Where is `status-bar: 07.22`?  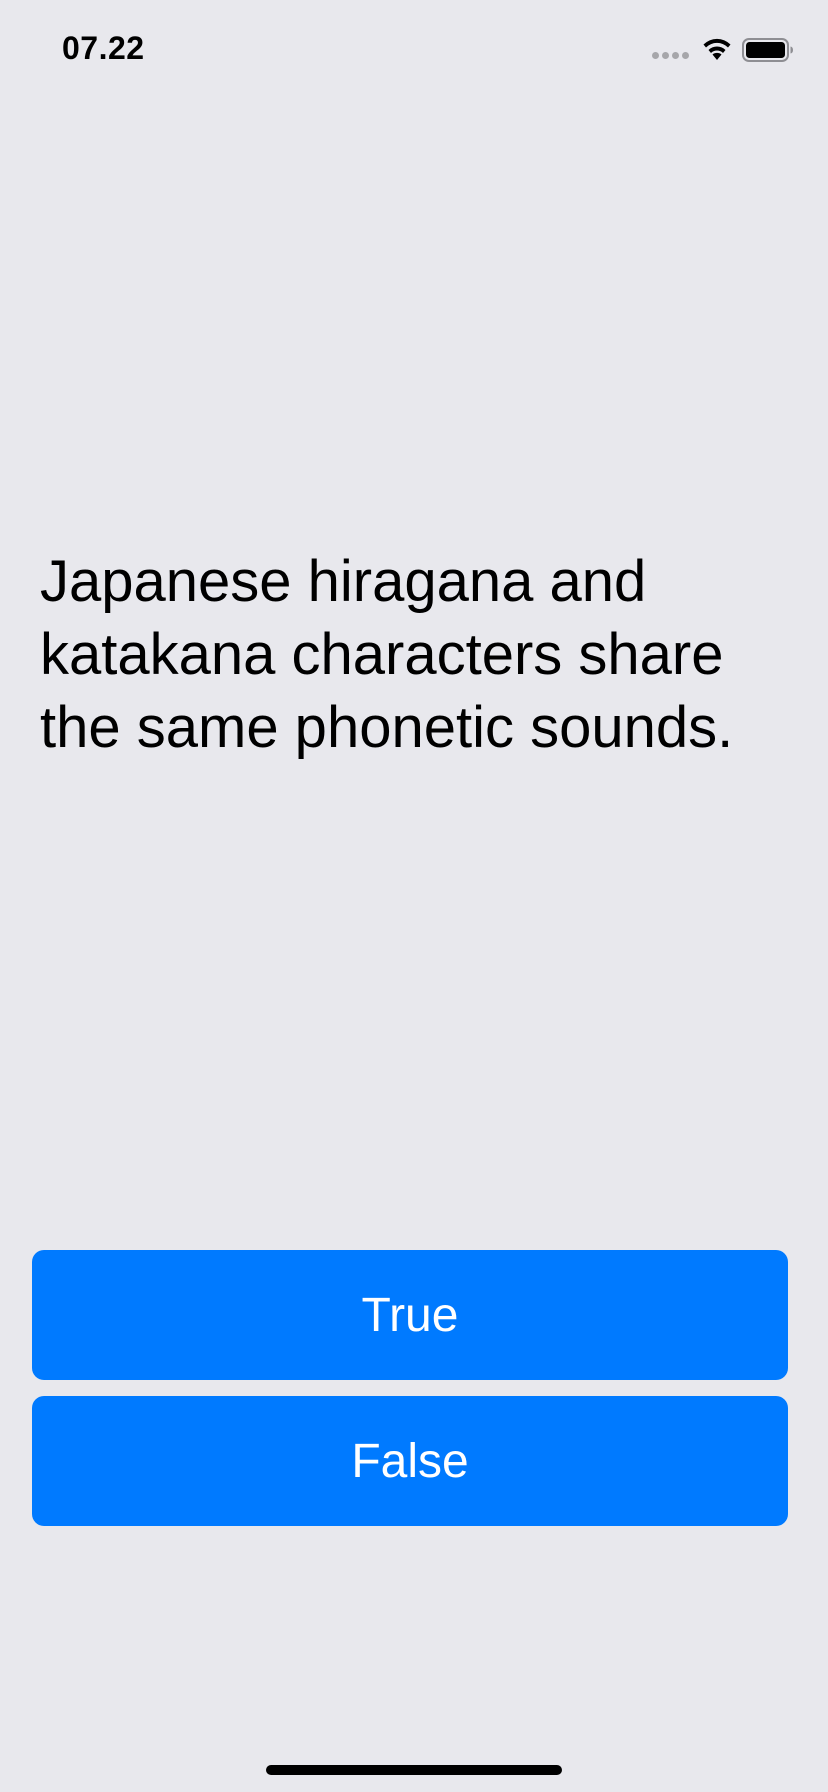 status-bar: 07.22 is located at coordinates (414, 50).